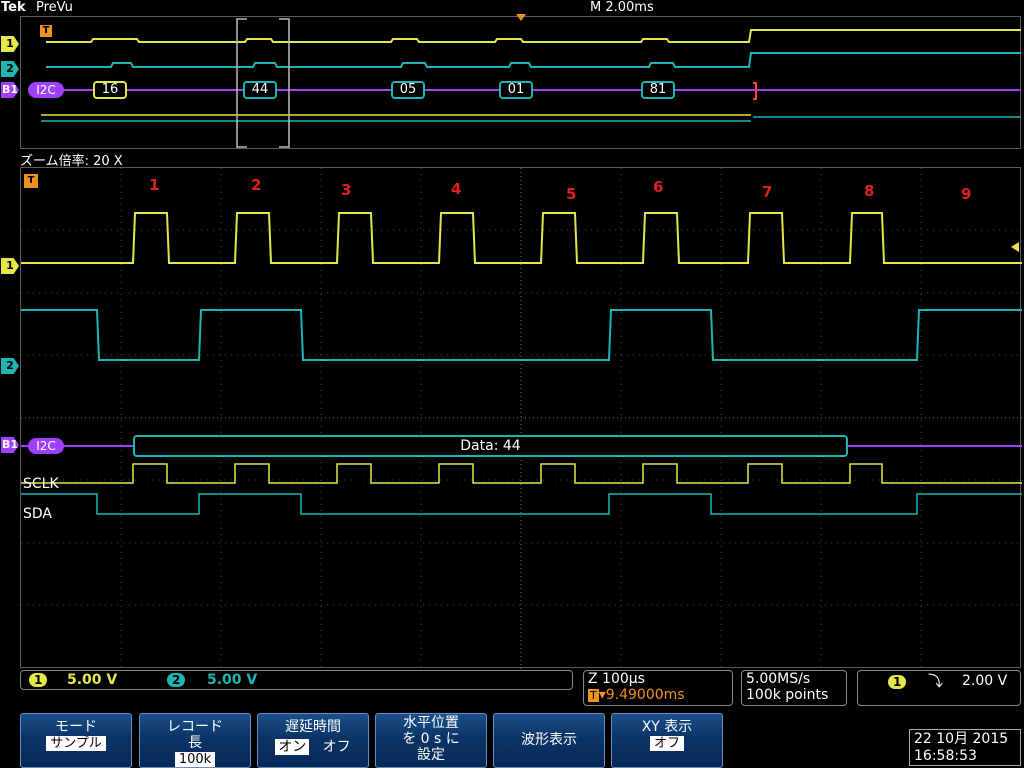 The height and width of the screenshot is (768, 1024). What do you see at coordinates (616, 679) in the screenshot?
I see `zoom-scale: Z 100µs` at bounding box center [616, 679].